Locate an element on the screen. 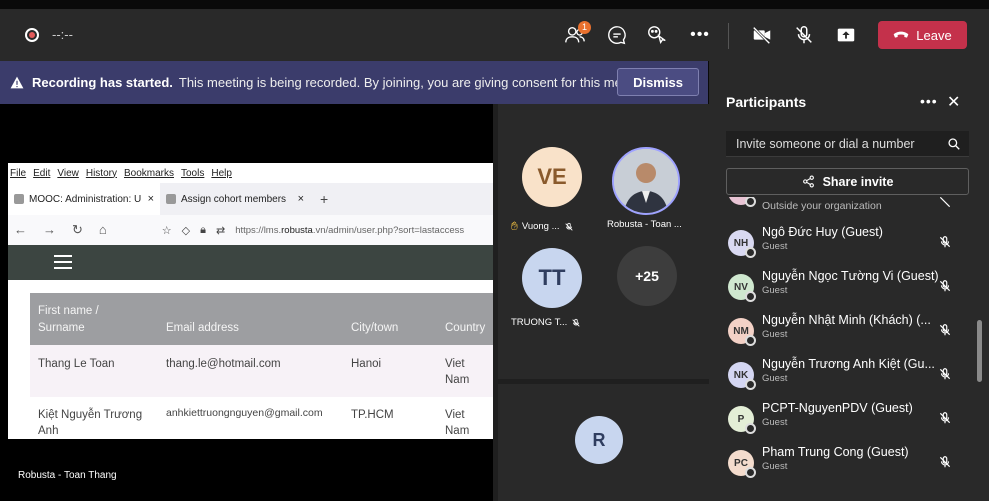 The image size is (989, 501). permissions-icon: ⇄ is located at coordinates (220, 230).